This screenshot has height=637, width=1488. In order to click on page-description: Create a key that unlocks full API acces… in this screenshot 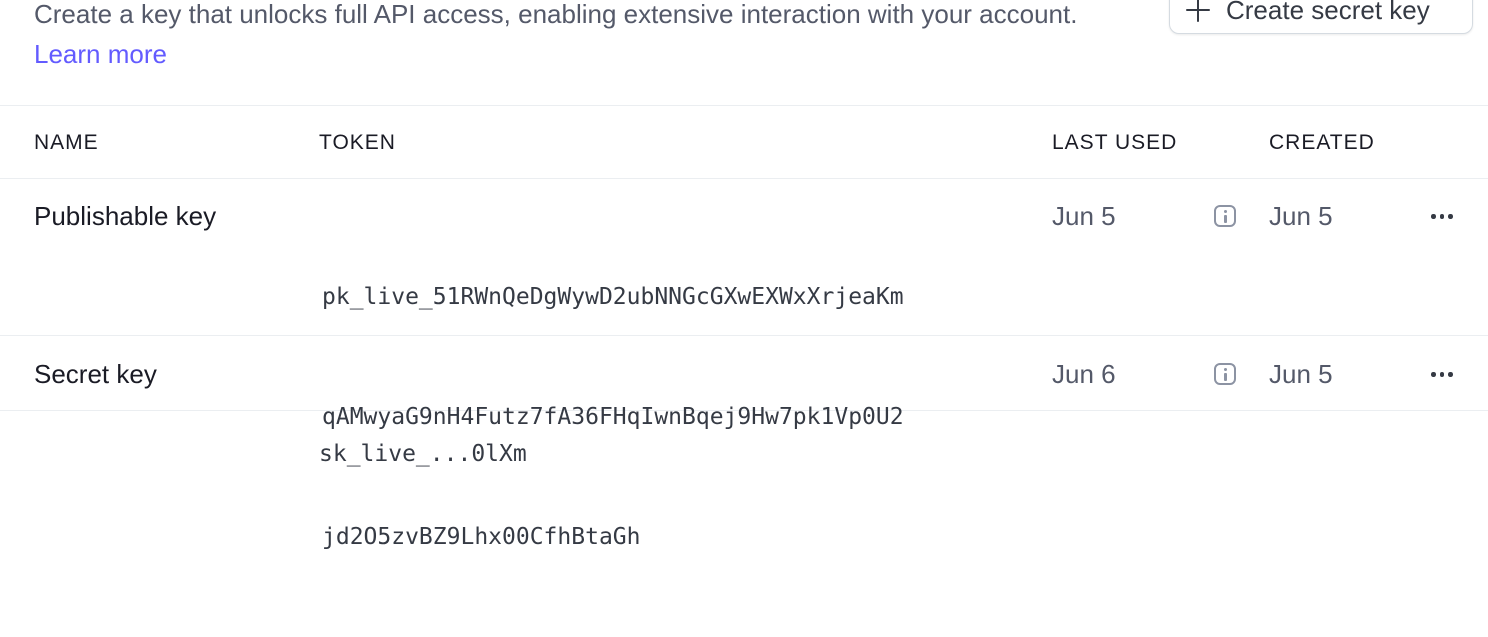, I will do `click(574, 37)`.